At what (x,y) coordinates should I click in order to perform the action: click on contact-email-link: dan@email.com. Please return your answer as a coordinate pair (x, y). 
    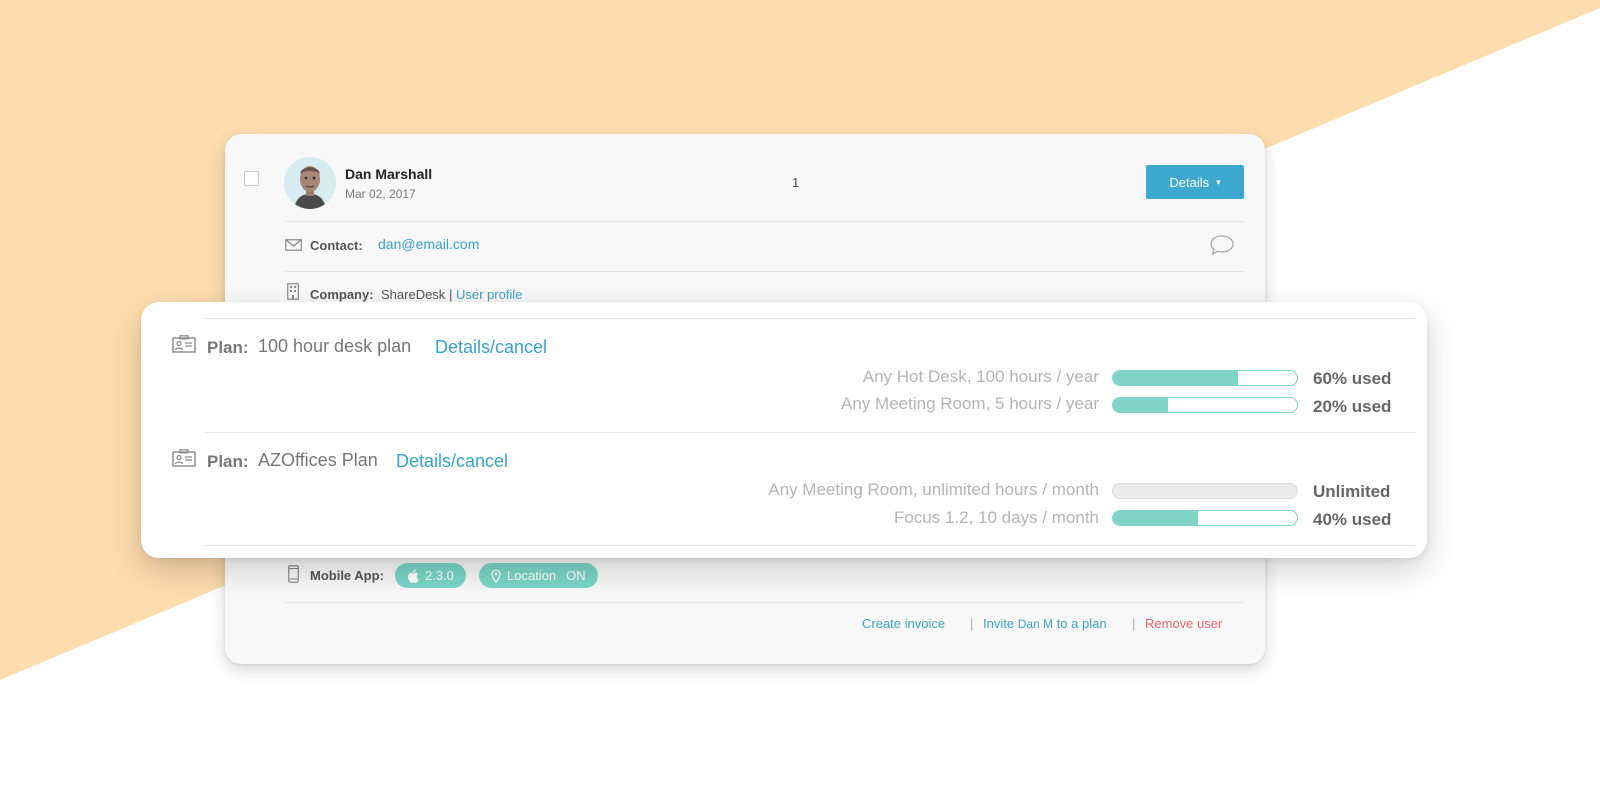
    Looking at the image, I should click on (428, 244).